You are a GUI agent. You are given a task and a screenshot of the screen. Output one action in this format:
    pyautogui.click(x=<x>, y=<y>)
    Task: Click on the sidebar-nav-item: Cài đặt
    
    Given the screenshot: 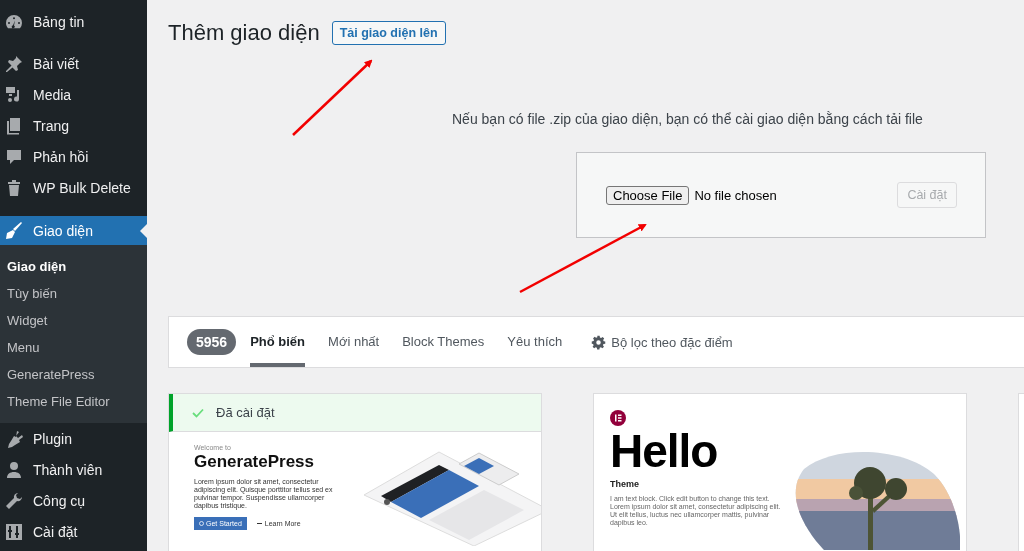 What is the action you would take?
    pyautogui.click(x=73, y=531)
    